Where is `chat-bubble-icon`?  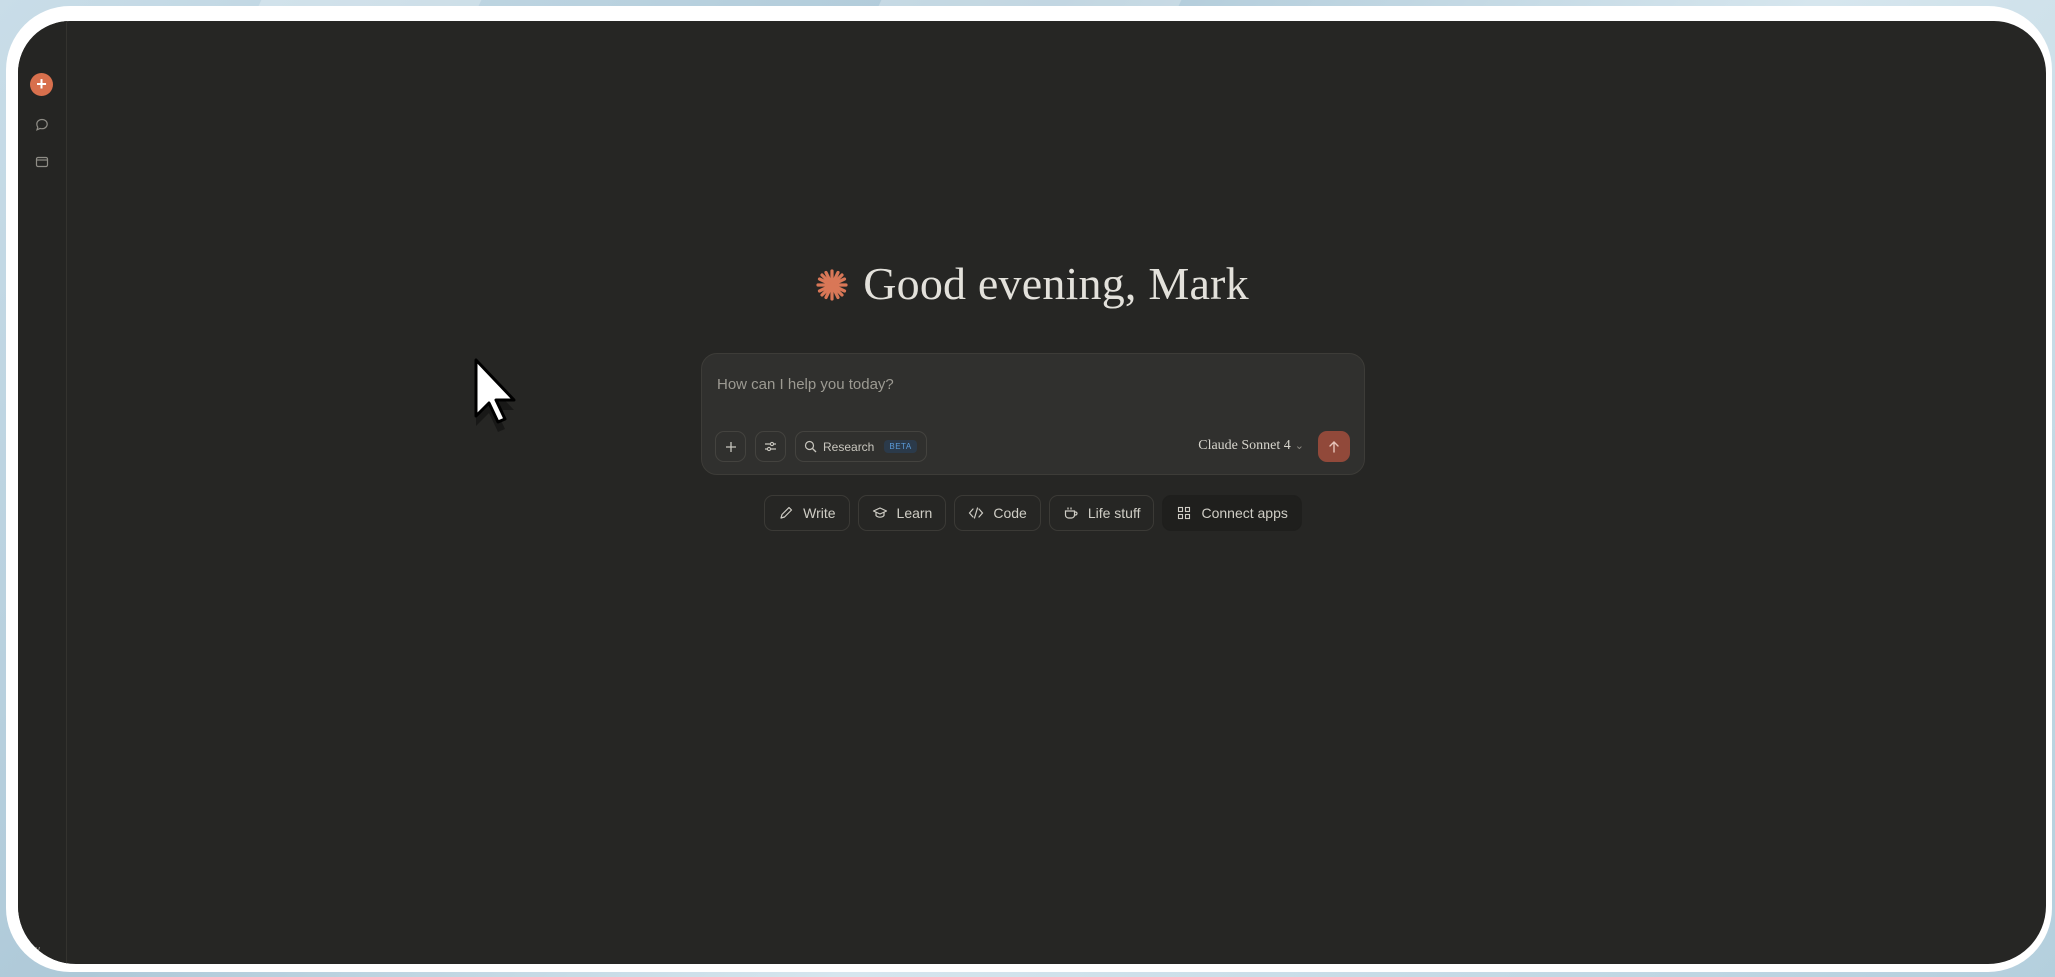
chat-bubble-icon is located at coordinates (42, 125).